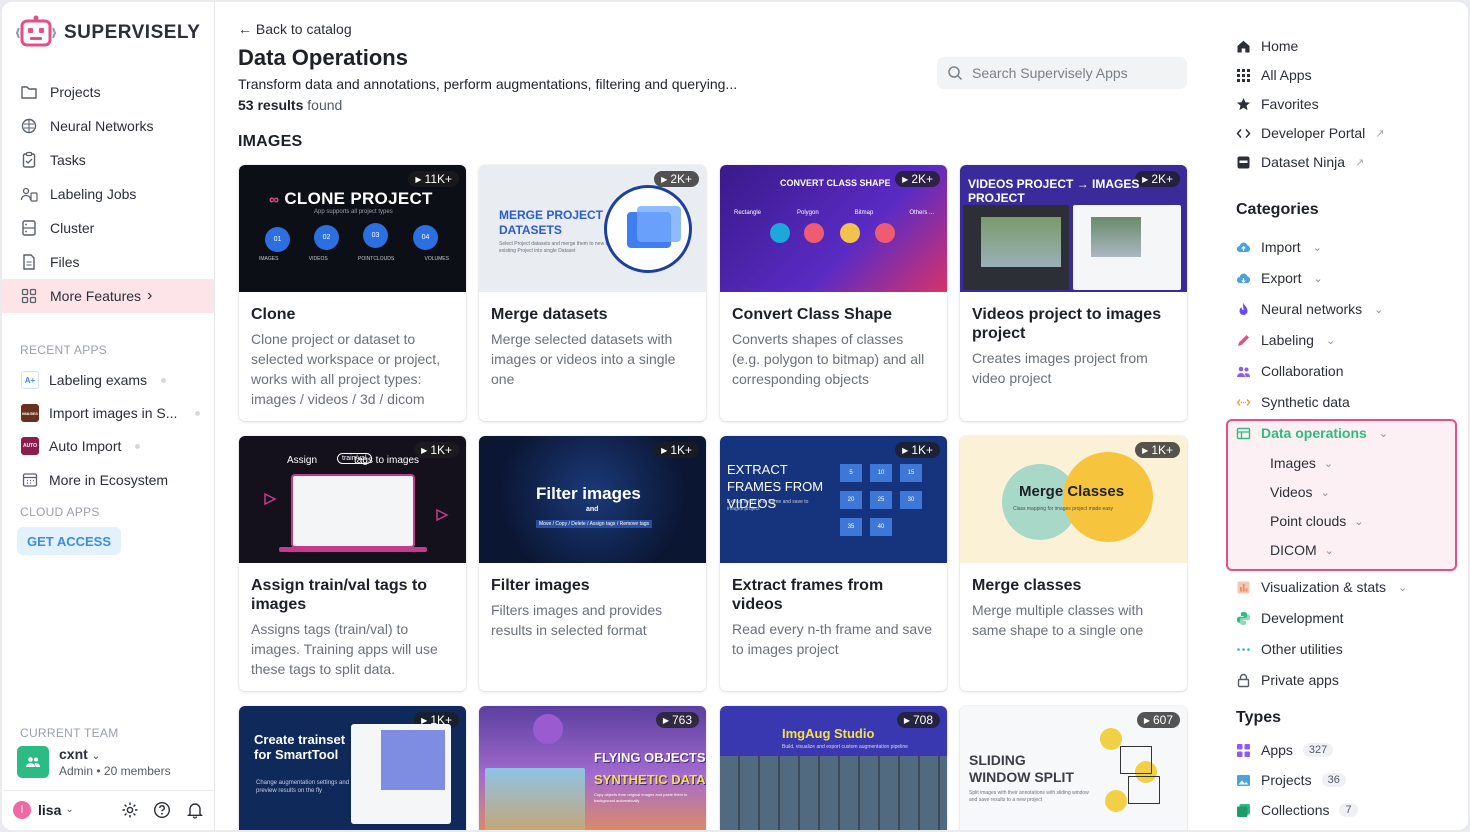 Image resolution: width=1470 pixels, height=832 pixels. What do you see at coordinates (108, 296) in the screenshot?
I see `nav-more-features: More Features ›` at bounding box center [108, 296].